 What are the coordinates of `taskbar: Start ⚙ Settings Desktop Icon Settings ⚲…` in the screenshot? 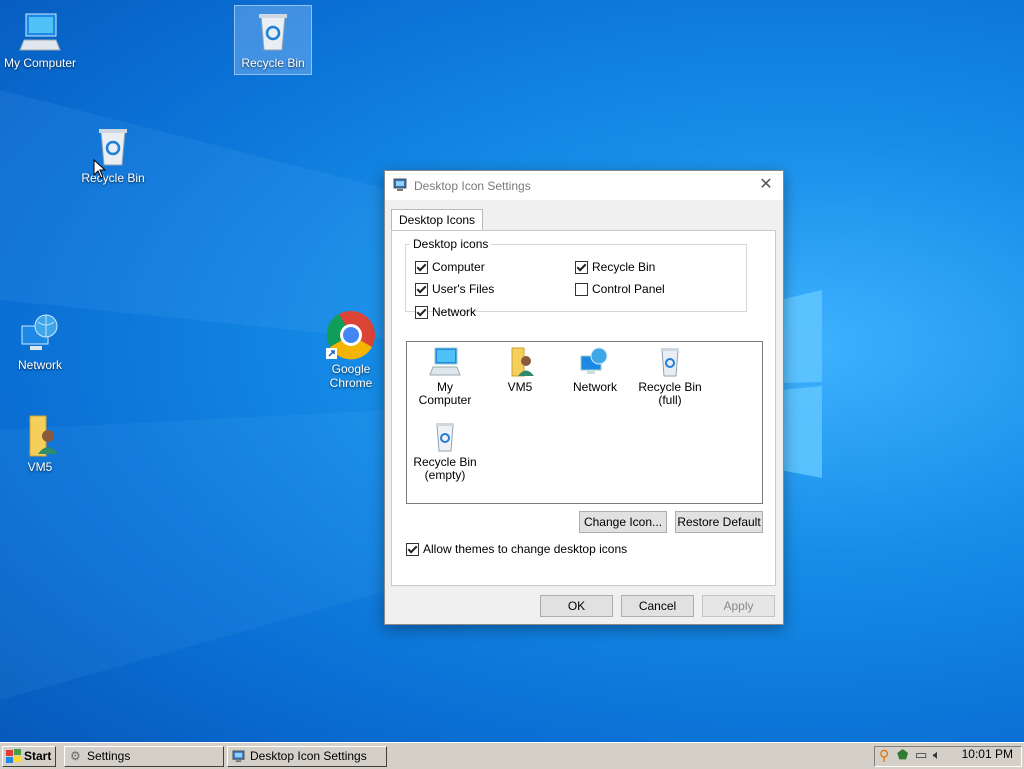 It's located at (512, 755).